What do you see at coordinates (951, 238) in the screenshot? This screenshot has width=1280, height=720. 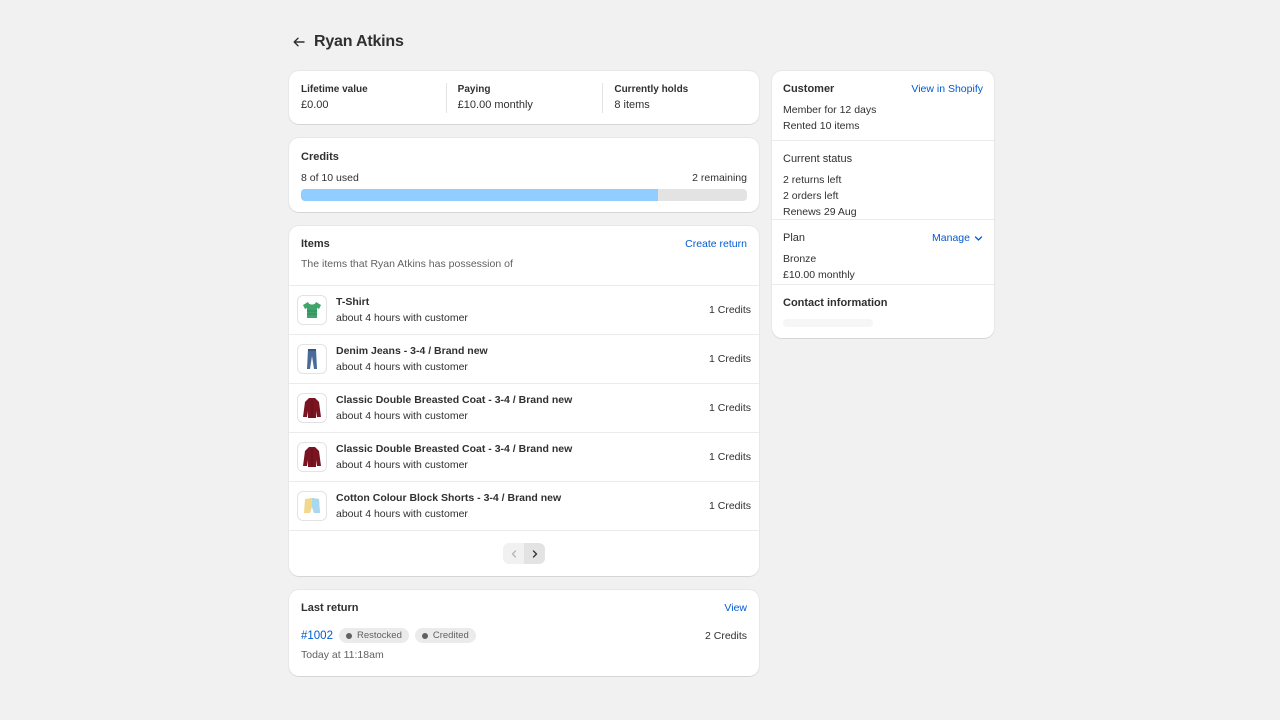 I see `manage-label: Manage` at bounding box center [951, 238].